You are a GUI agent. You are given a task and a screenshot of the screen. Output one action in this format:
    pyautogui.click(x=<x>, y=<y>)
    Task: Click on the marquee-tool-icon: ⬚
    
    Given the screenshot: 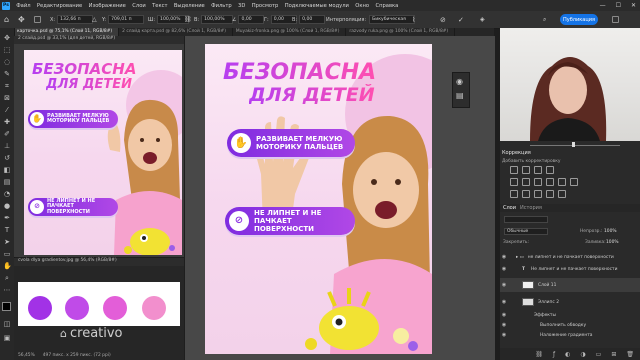 What is the action you would take?
    pyautogui.click(x=7, y=50)
    